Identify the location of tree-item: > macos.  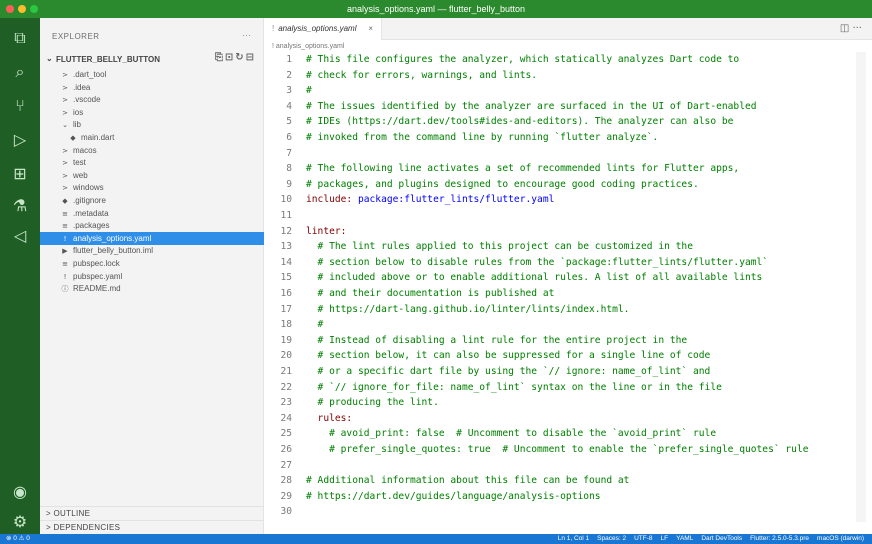
(152, 150).